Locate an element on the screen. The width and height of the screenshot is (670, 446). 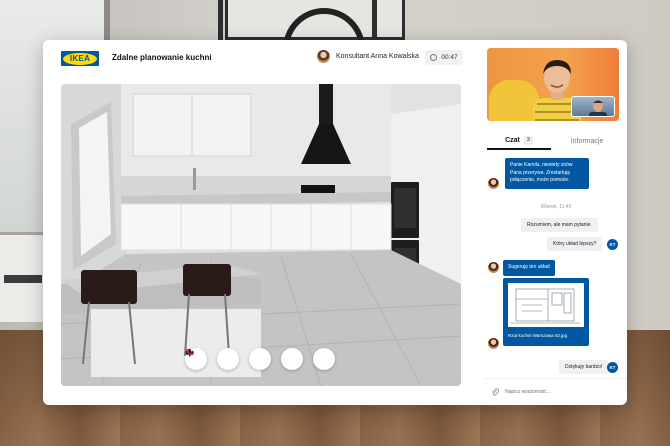
tab-info-label: Informacje is located at coordinates (587, 141).